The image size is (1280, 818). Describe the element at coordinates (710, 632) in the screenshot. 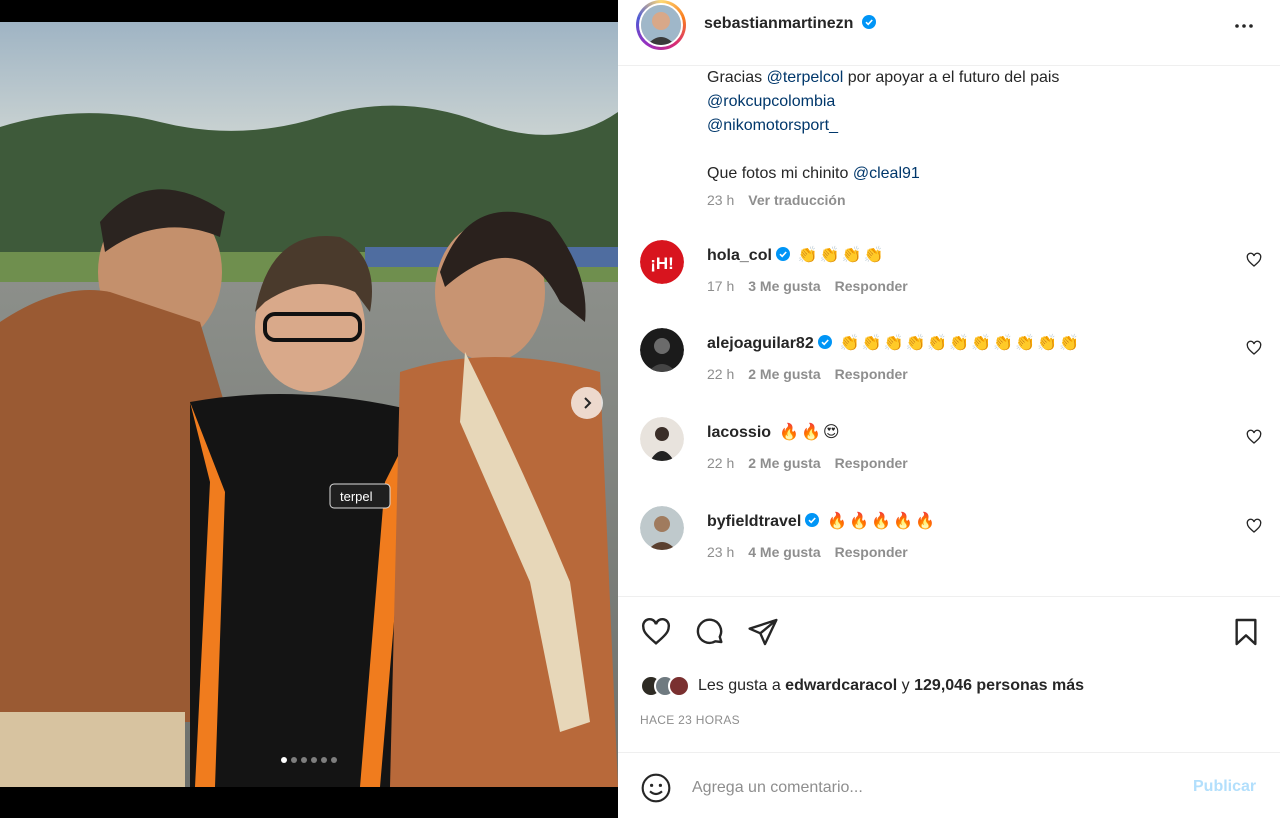

I see `comment-bubble-icon` at that location.